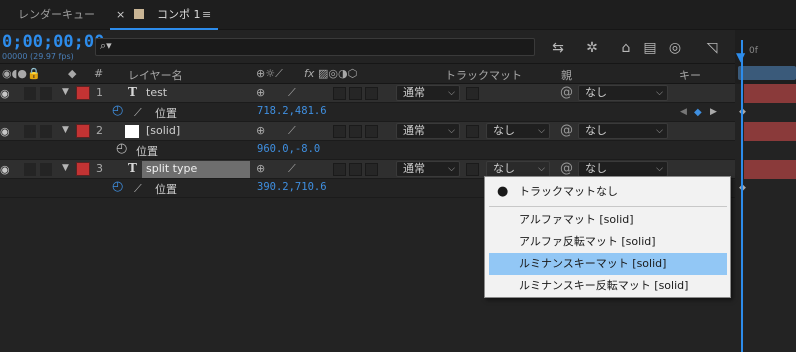 The image size is (796, 352). Describe the element at coordinates (132, 131) in the screenshot. I see `solid-layer-thumbnail` at that location.